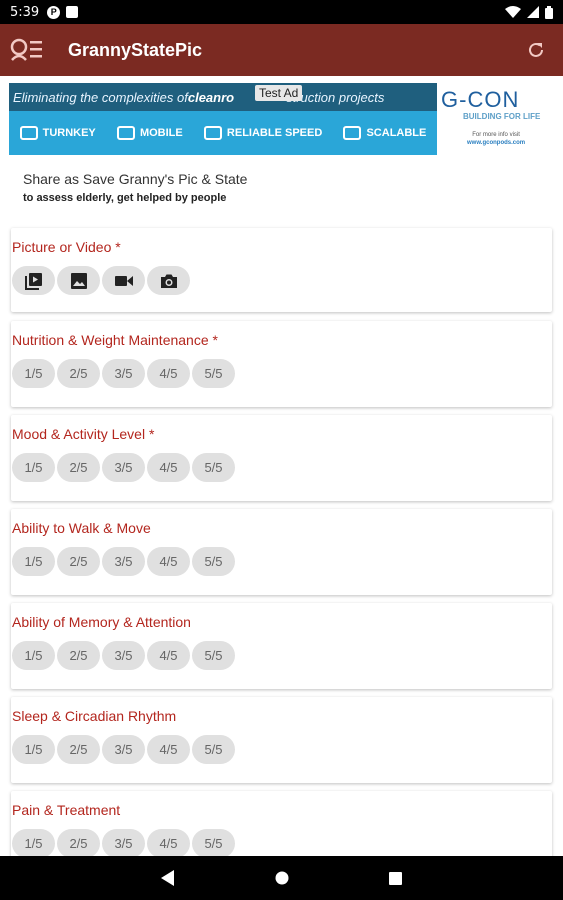  I want to click on recents-icon, so click(395, 878).